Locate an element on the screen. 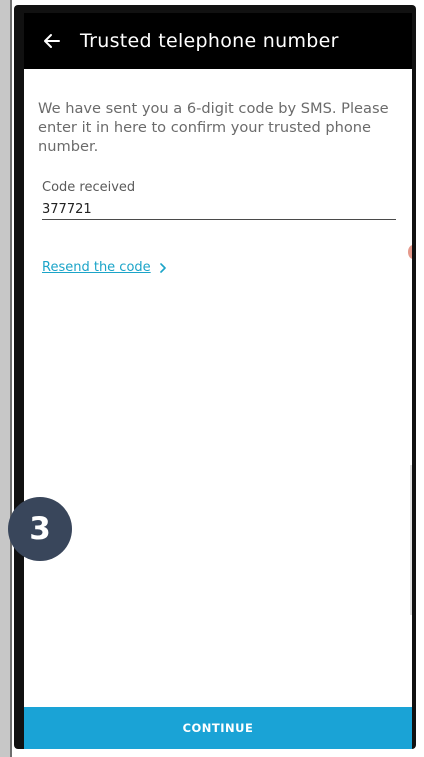 Image resolution: width=424 pixels, height=757 pixels. continue-button: CONTINUE is located at coordinates (218, 728).